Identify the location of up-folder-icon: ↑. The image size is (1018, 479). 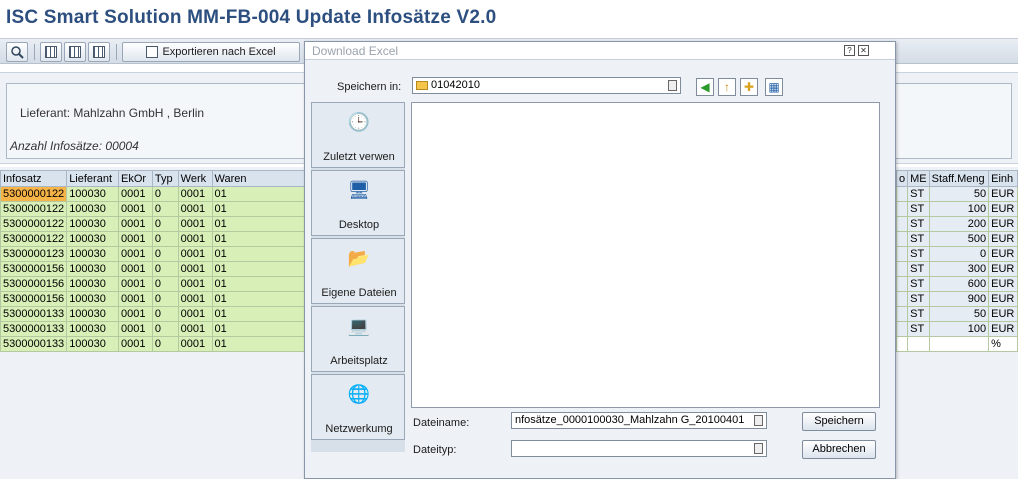
(727, 87).